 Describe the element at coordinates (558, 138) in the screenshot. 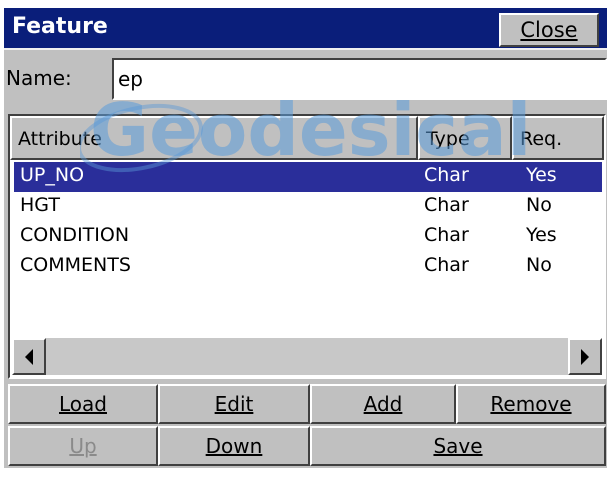

I see `column-header-req: Req.` at that location.